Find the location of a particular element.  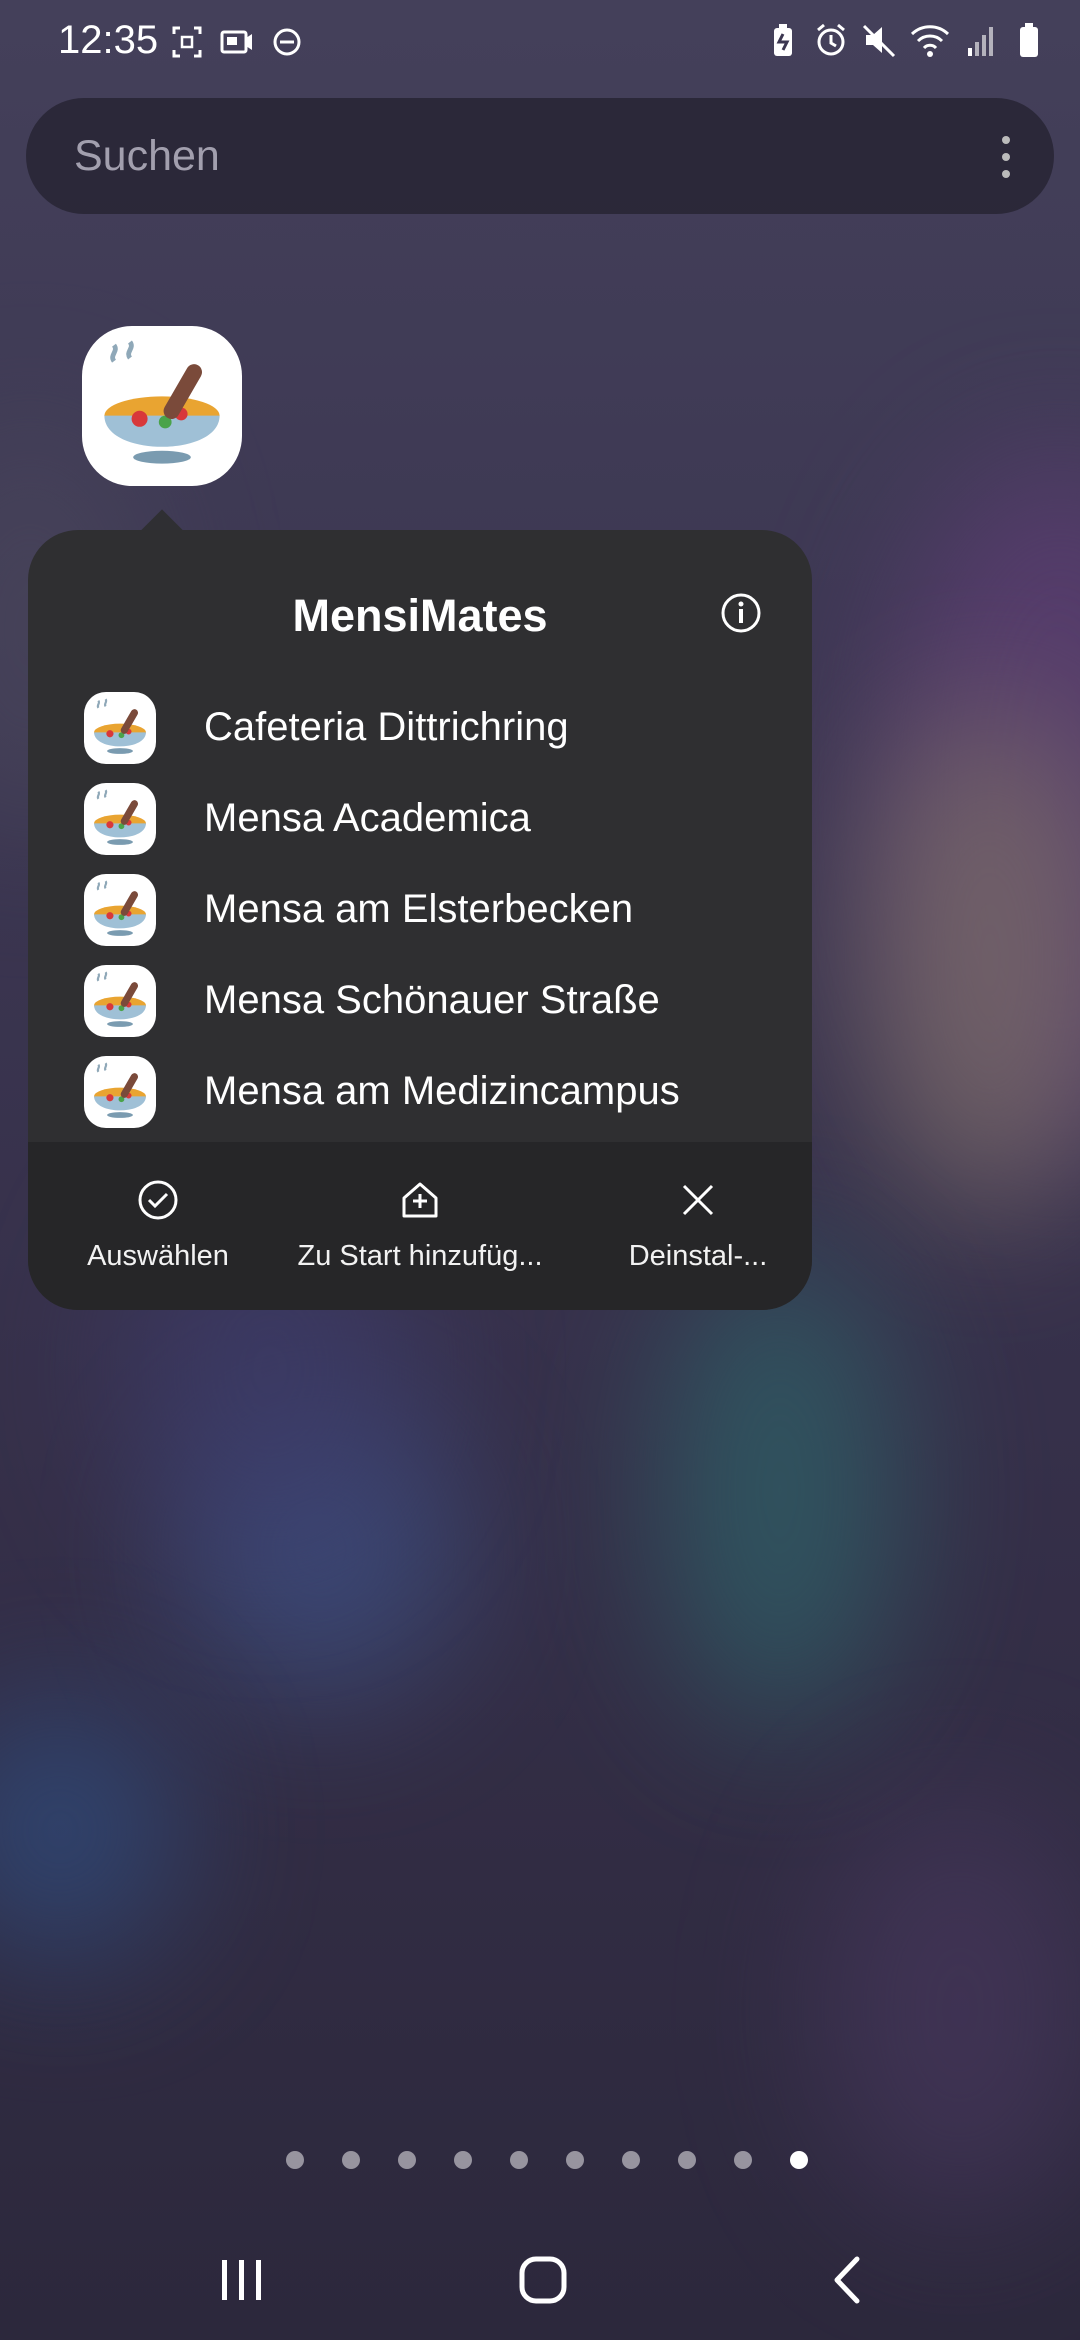

home-icon is located at coordinates (543, 2280).